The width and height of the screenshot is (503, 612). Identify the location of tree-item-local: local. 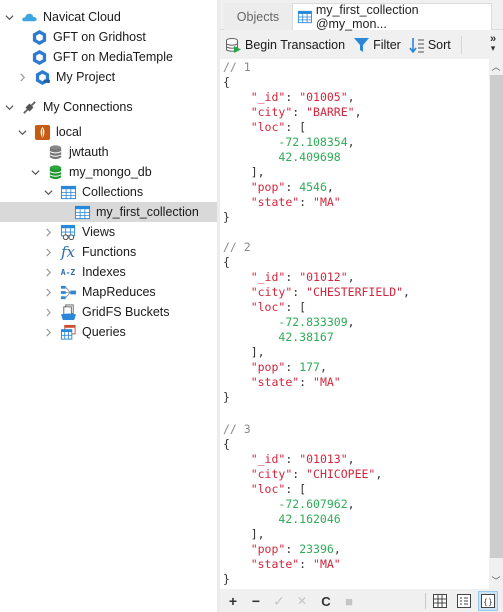
(108, 132).